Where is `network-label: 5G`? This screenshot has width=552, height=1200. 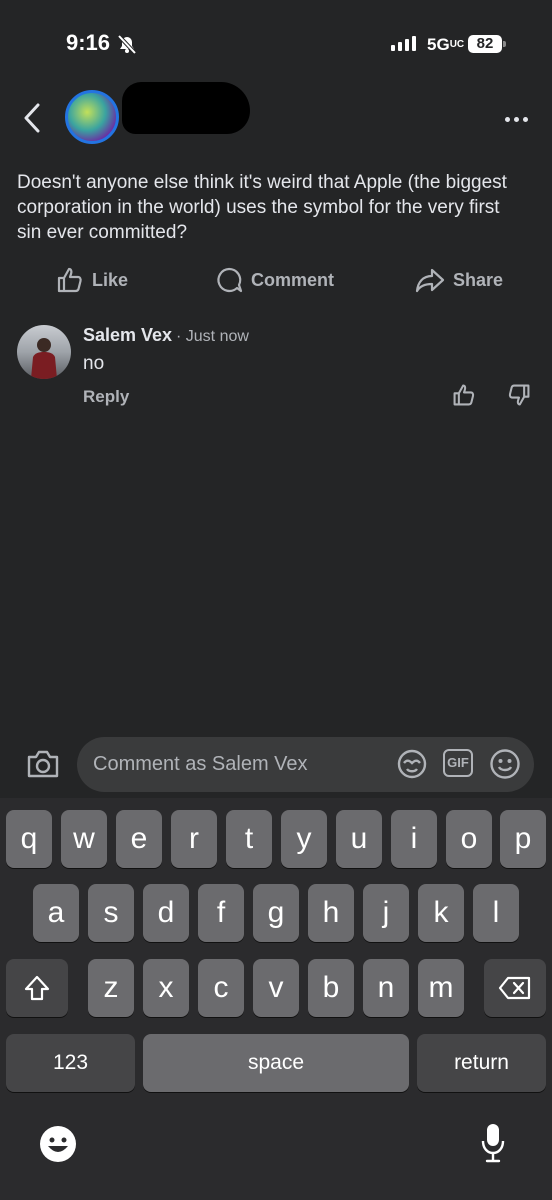 network-label: 5G is located at coordinates (438, 44).